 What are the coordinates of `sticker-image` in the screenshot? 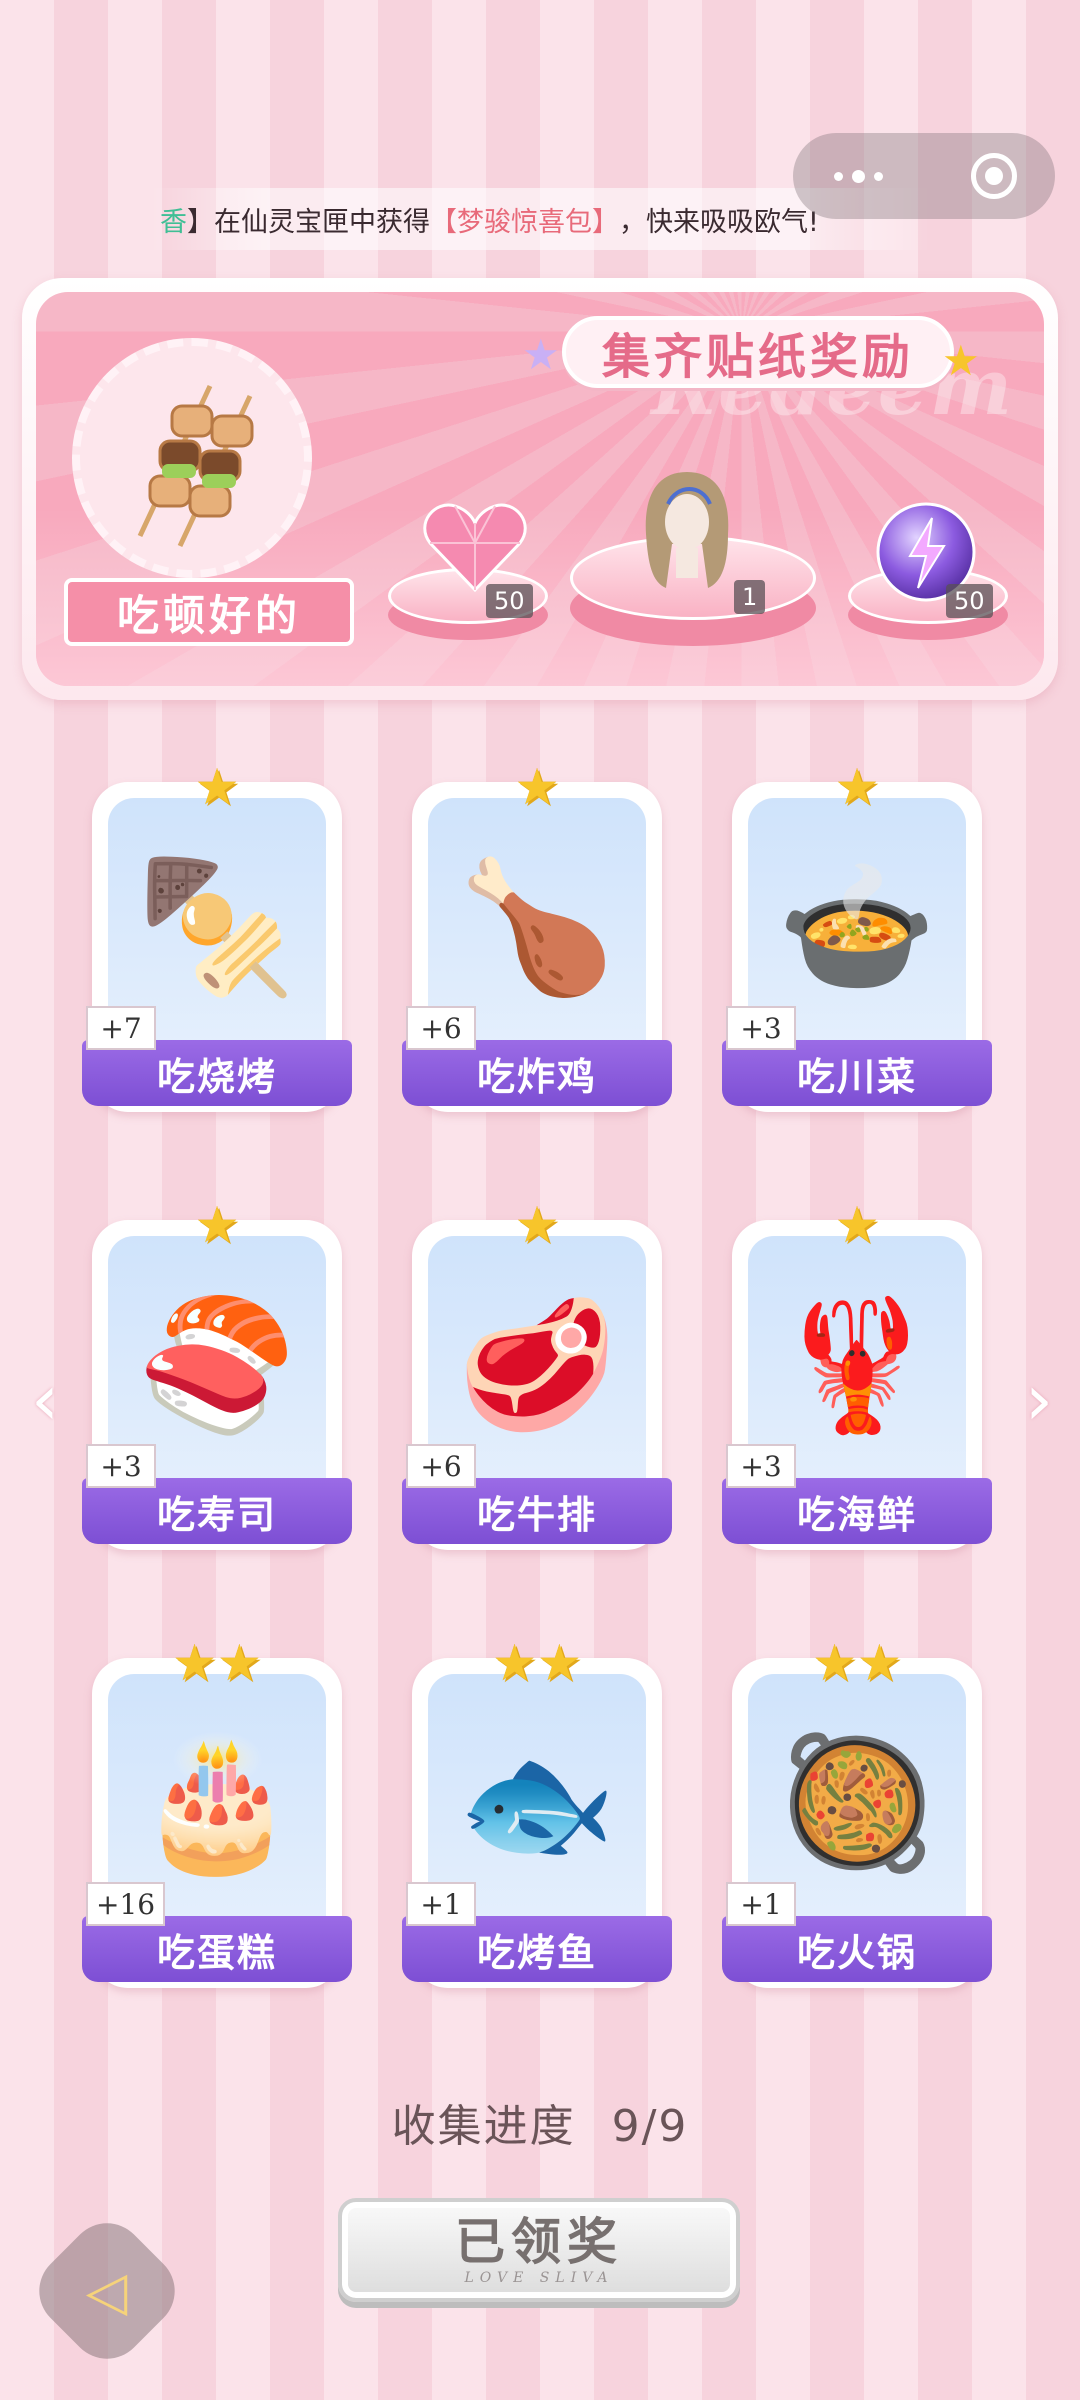 It's located at (192, 458).